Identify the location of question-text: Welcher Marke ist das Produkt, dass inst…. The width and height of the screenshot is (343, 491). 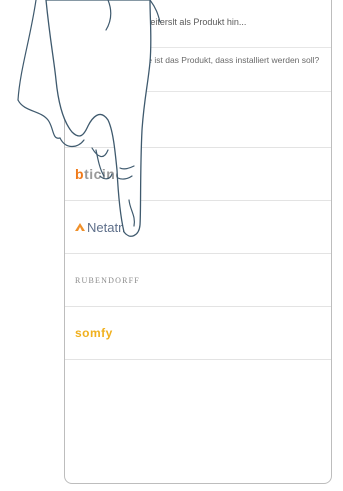
(198, 70).